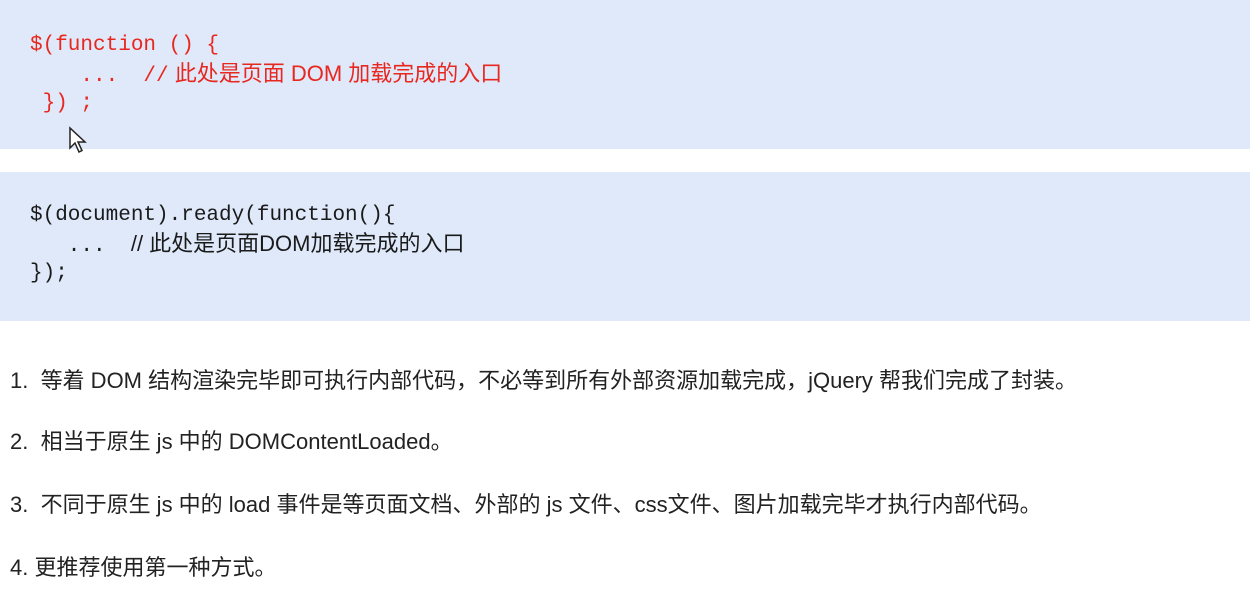  I want to click on code-line: });, so click(49, 273).